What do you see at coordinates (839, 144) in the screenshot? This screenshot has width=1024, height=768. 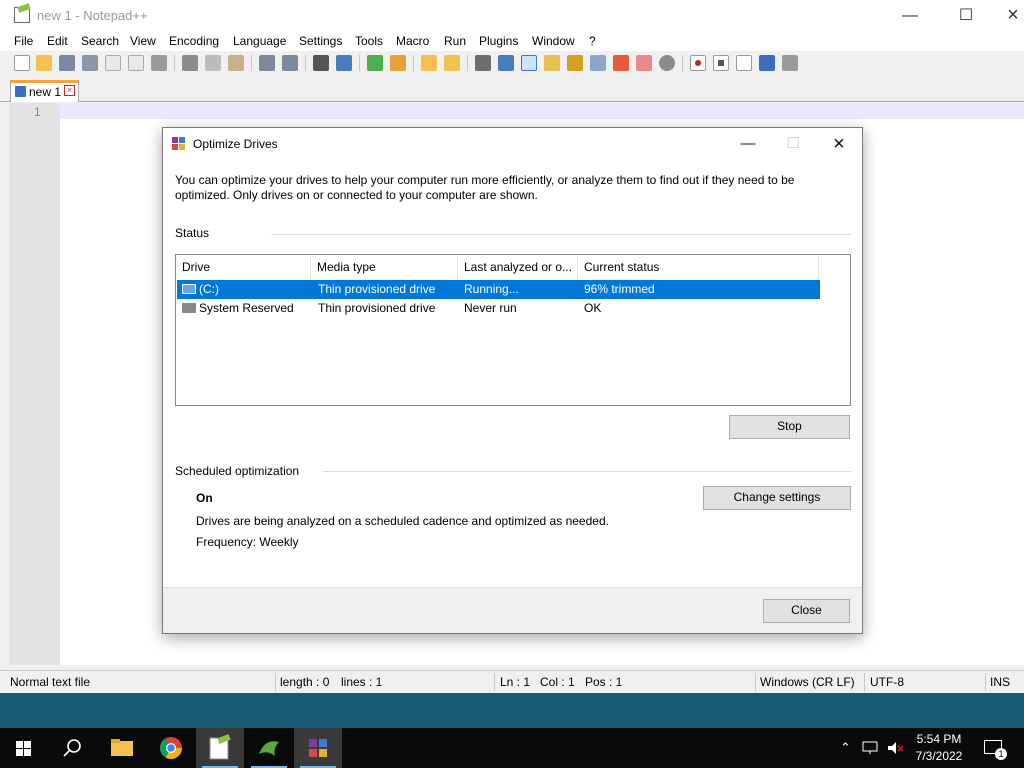 I see `dialog-close-button: ×` at bounding box center [839, 144].